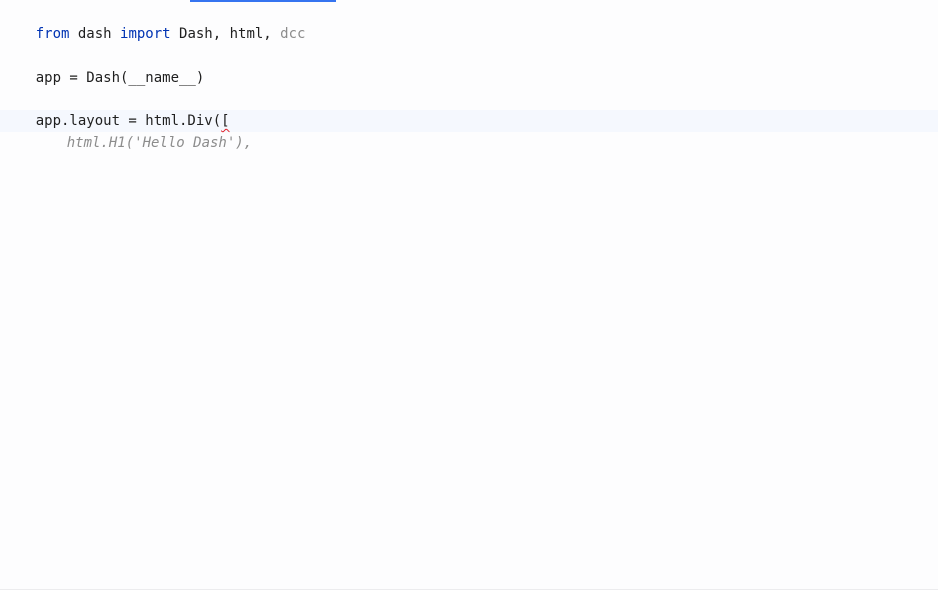 The image size is (938, 590). I want to click on code-line-6: html.H1('Hello Dash'),, so click(127, 130).